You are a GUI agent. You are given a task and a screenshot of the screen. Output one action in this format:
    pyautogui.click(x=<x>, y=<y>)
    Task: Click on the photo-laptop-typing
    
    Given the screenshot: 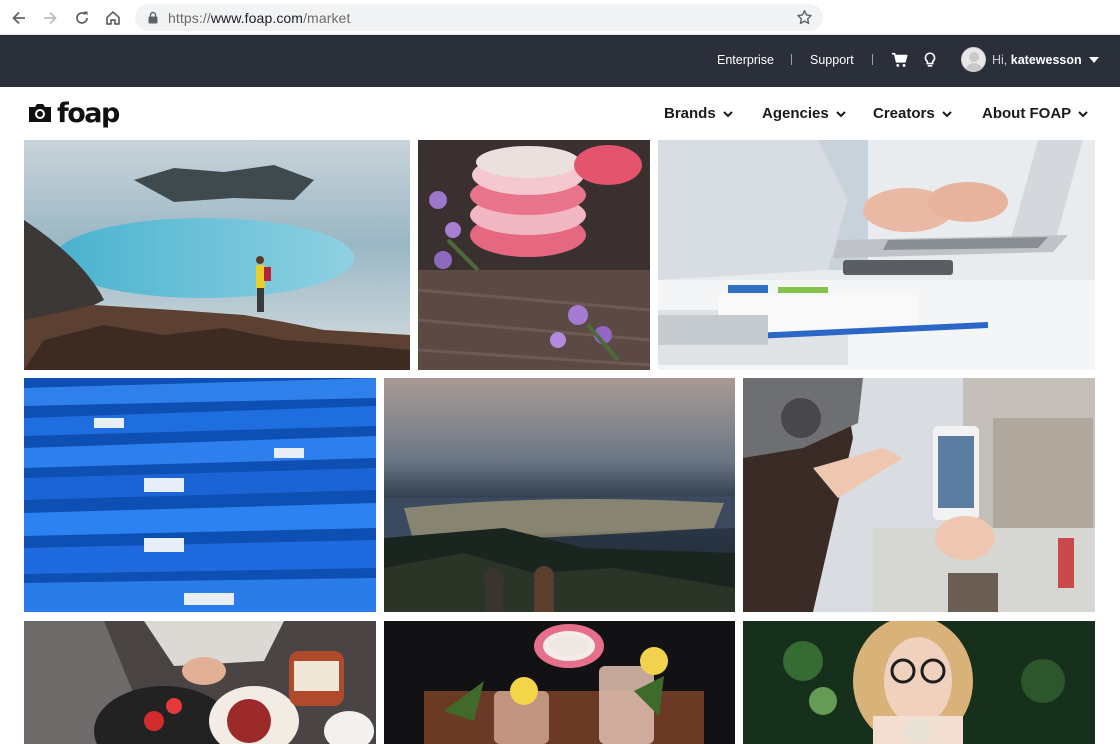 What is the action you would take?
    pyautogui.click(x=876, y=255)
    